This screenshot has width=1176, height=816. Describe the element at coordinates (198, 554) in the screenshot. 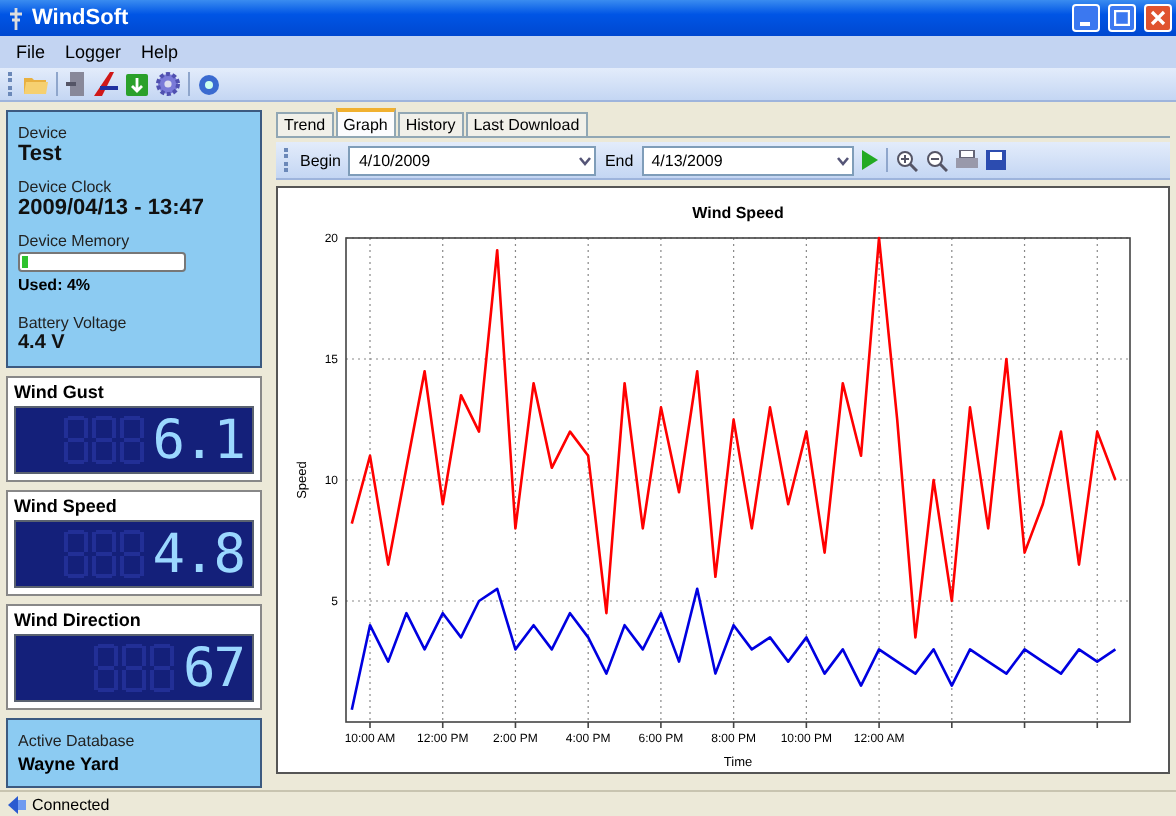

I see `led-value: 4.8` at that location.